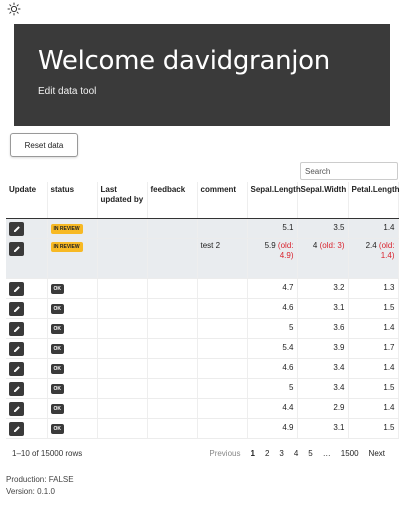  Describe the element at coordinates (377, 453) in the screenshot. I see `pagination-next: Next` at that location.